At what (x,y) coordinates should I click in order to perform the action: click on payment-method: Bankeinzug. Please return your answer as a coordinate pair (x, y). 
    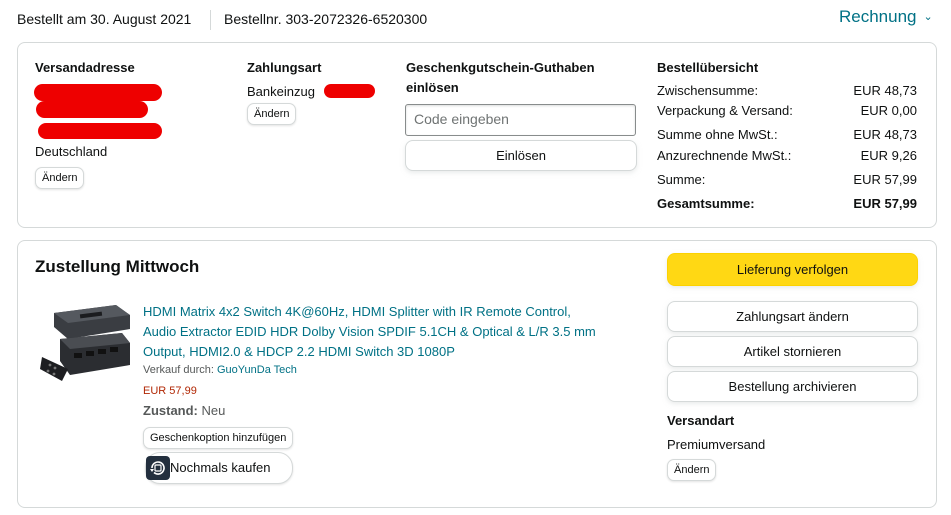
    Looking at the image, I should click on (281, 91).